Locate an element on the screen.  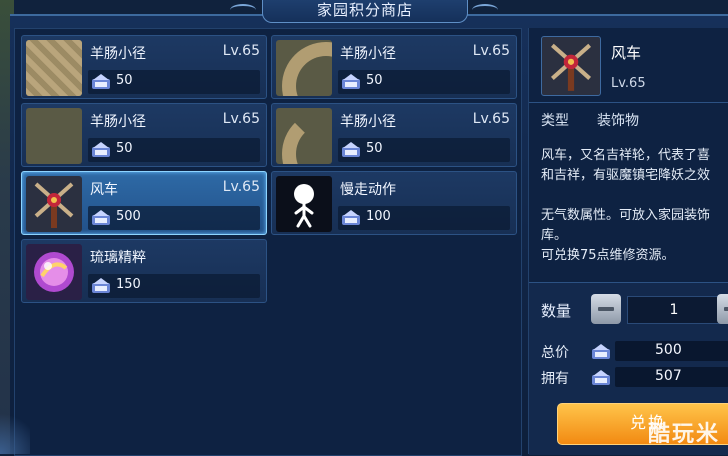
title-ornament-right is located at coordinates (485, 10).